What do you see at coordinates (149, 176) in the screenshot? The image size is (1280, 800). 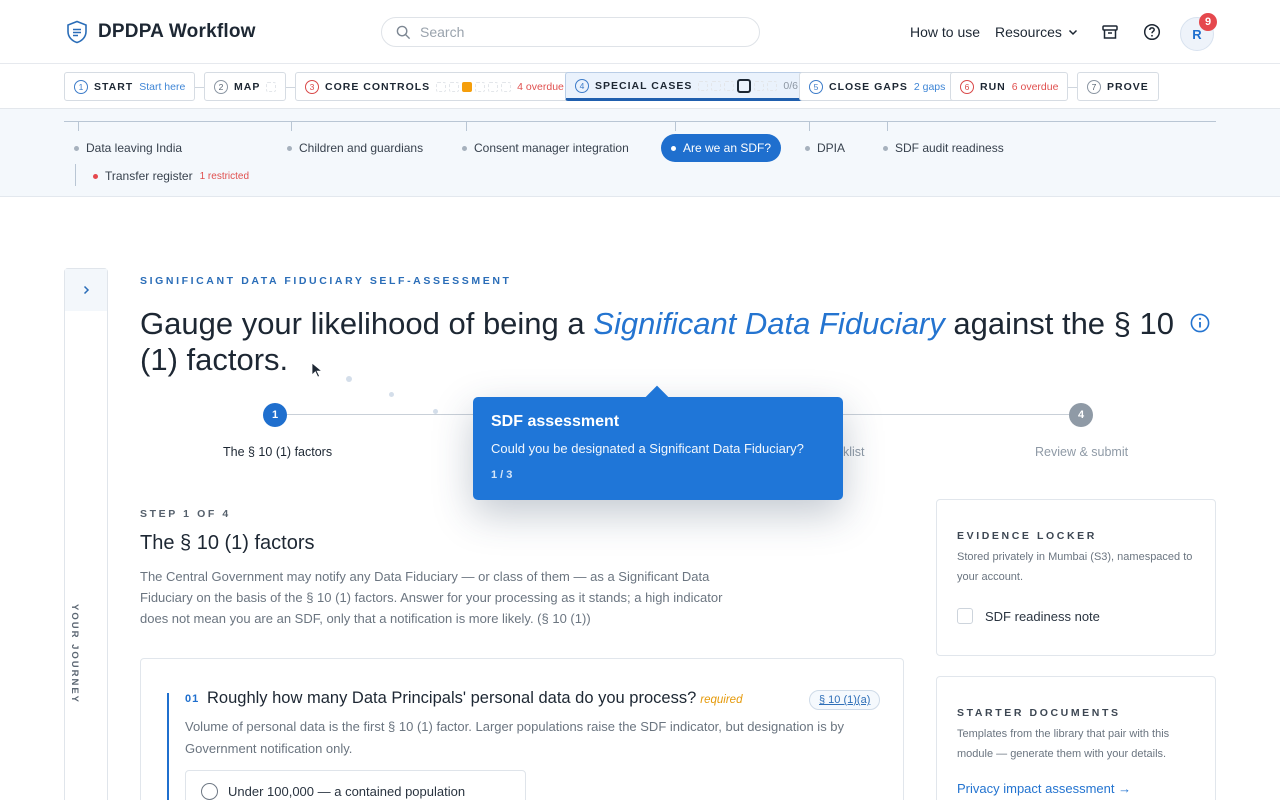 I see `subnav-label: Transfer register` at bounding box center [149, 176].